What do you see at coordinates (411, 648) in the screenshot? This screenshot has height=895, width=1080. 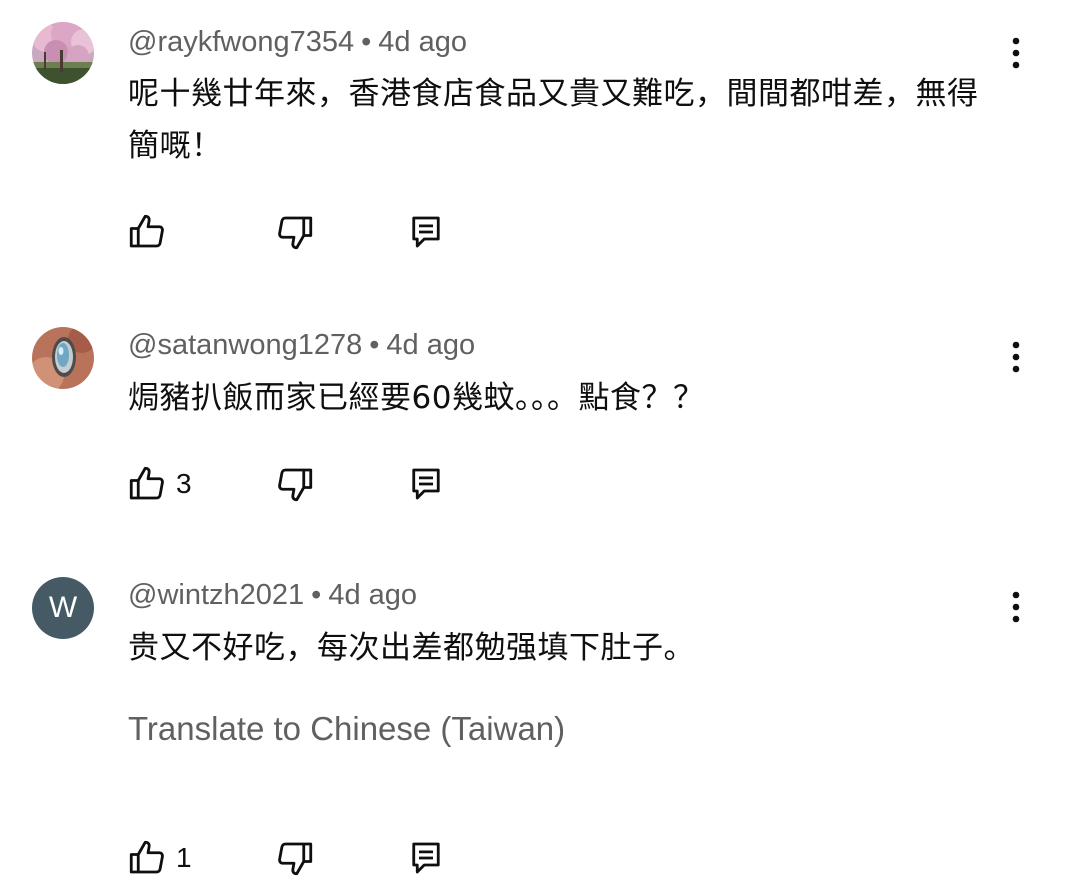 I see `comment-text: 贵又不好吃，每次出差都勉强填下肚子。` at bounding box center [411, 648].